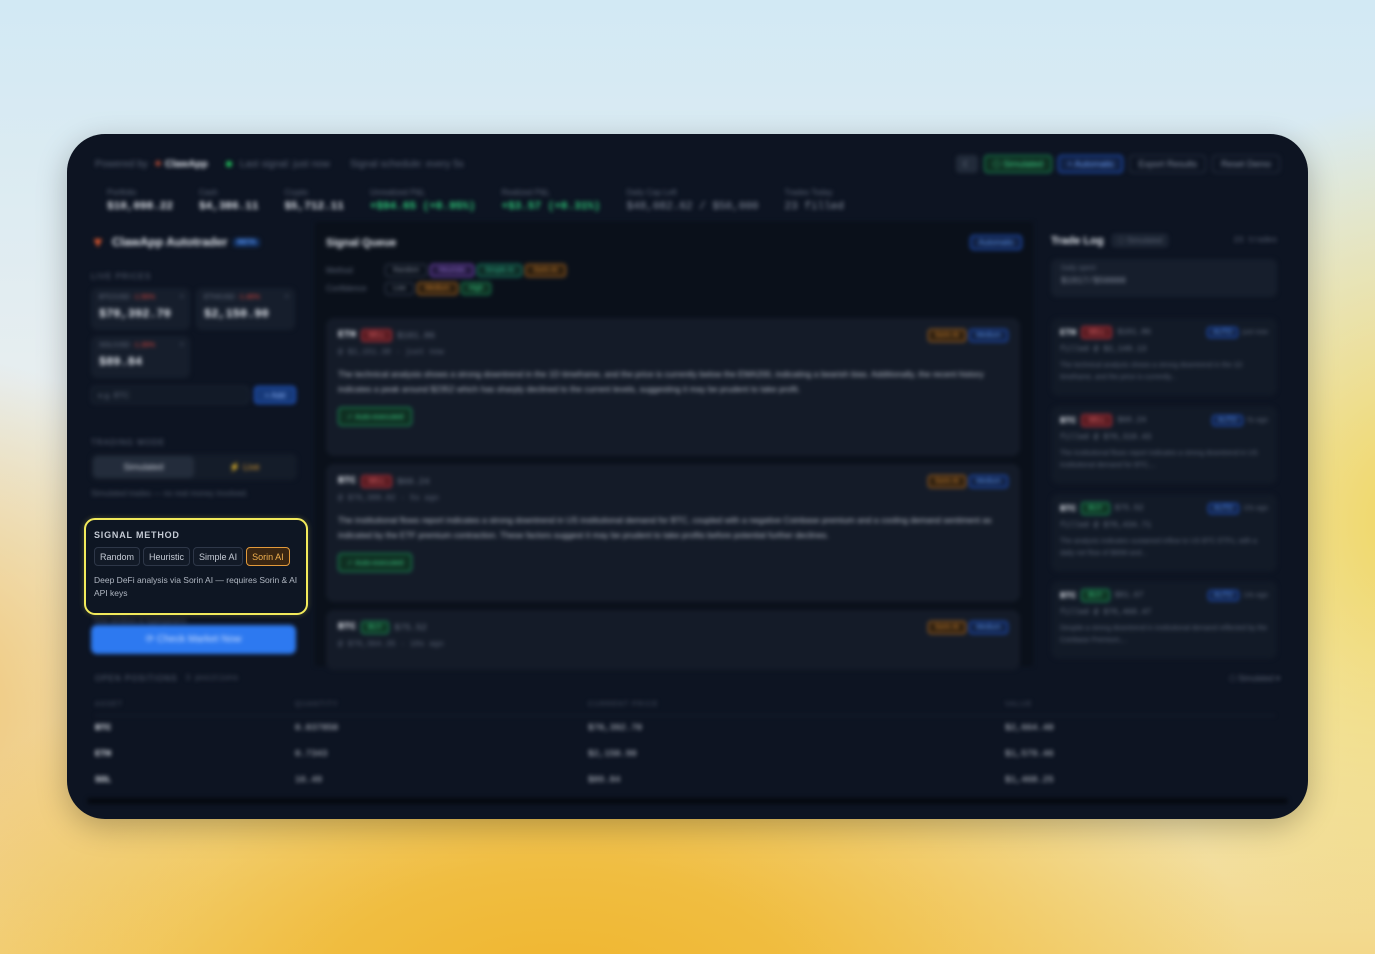 The width and height of the screenshot is (1375, 954). Describe the element at coordinates (1167, 164) in the screenshot. I see `export-results-button: Export Results` at that location.